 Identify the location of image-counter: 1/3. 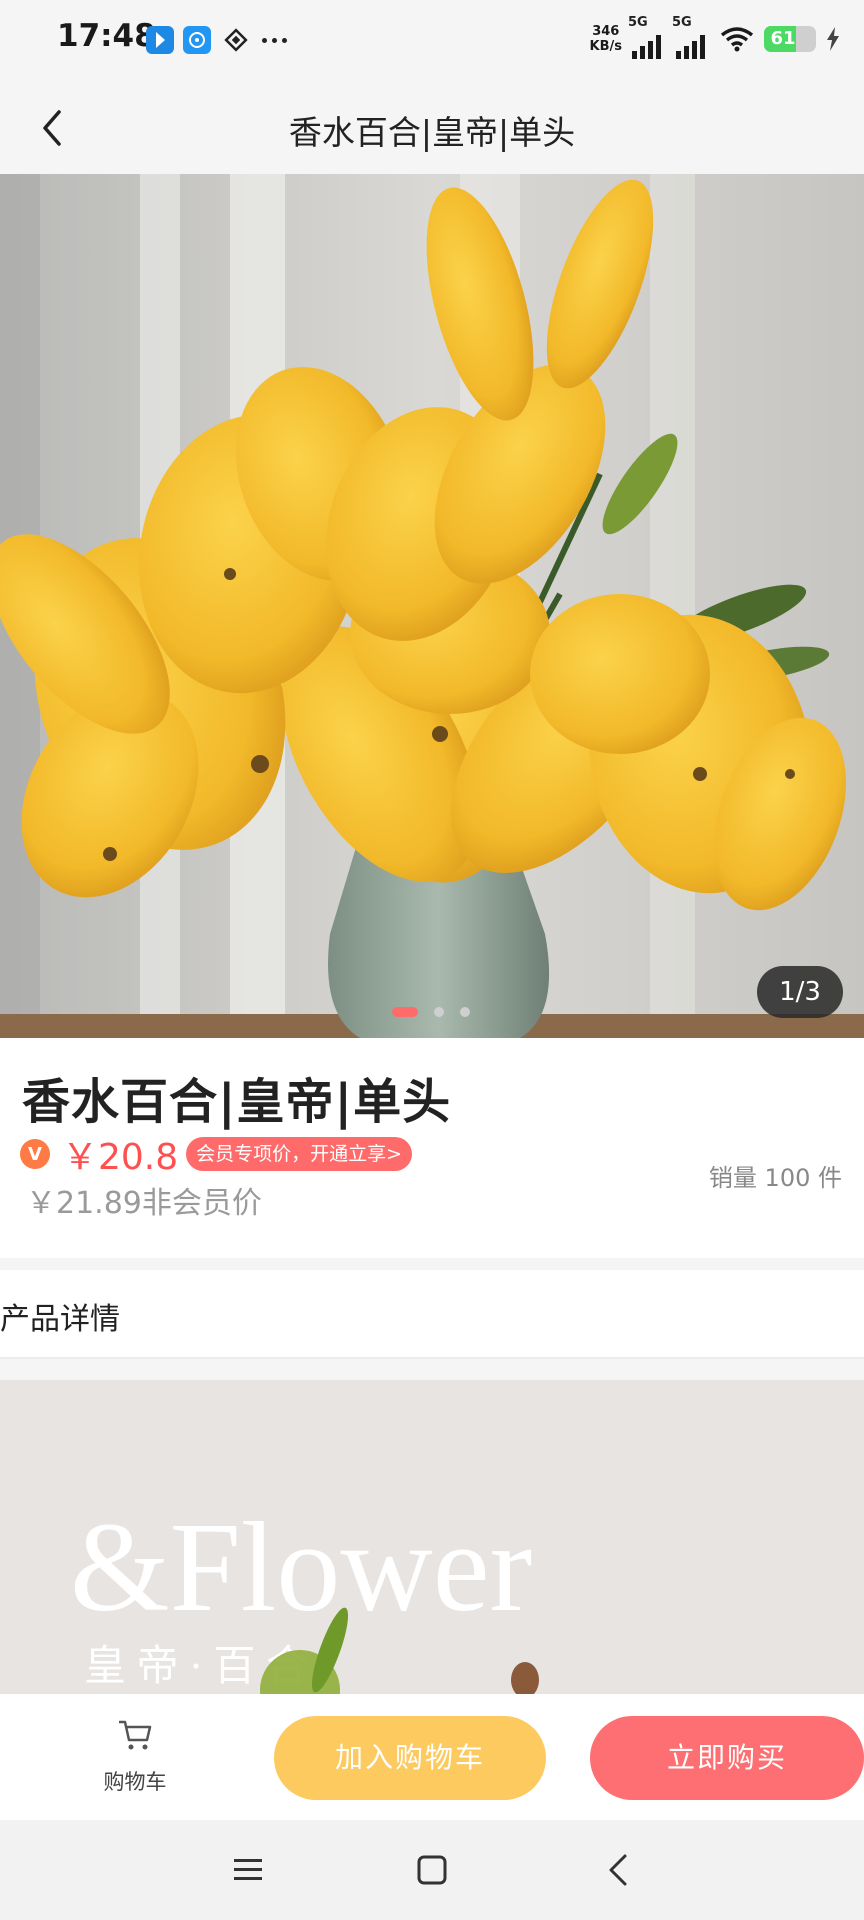
(800, 992).